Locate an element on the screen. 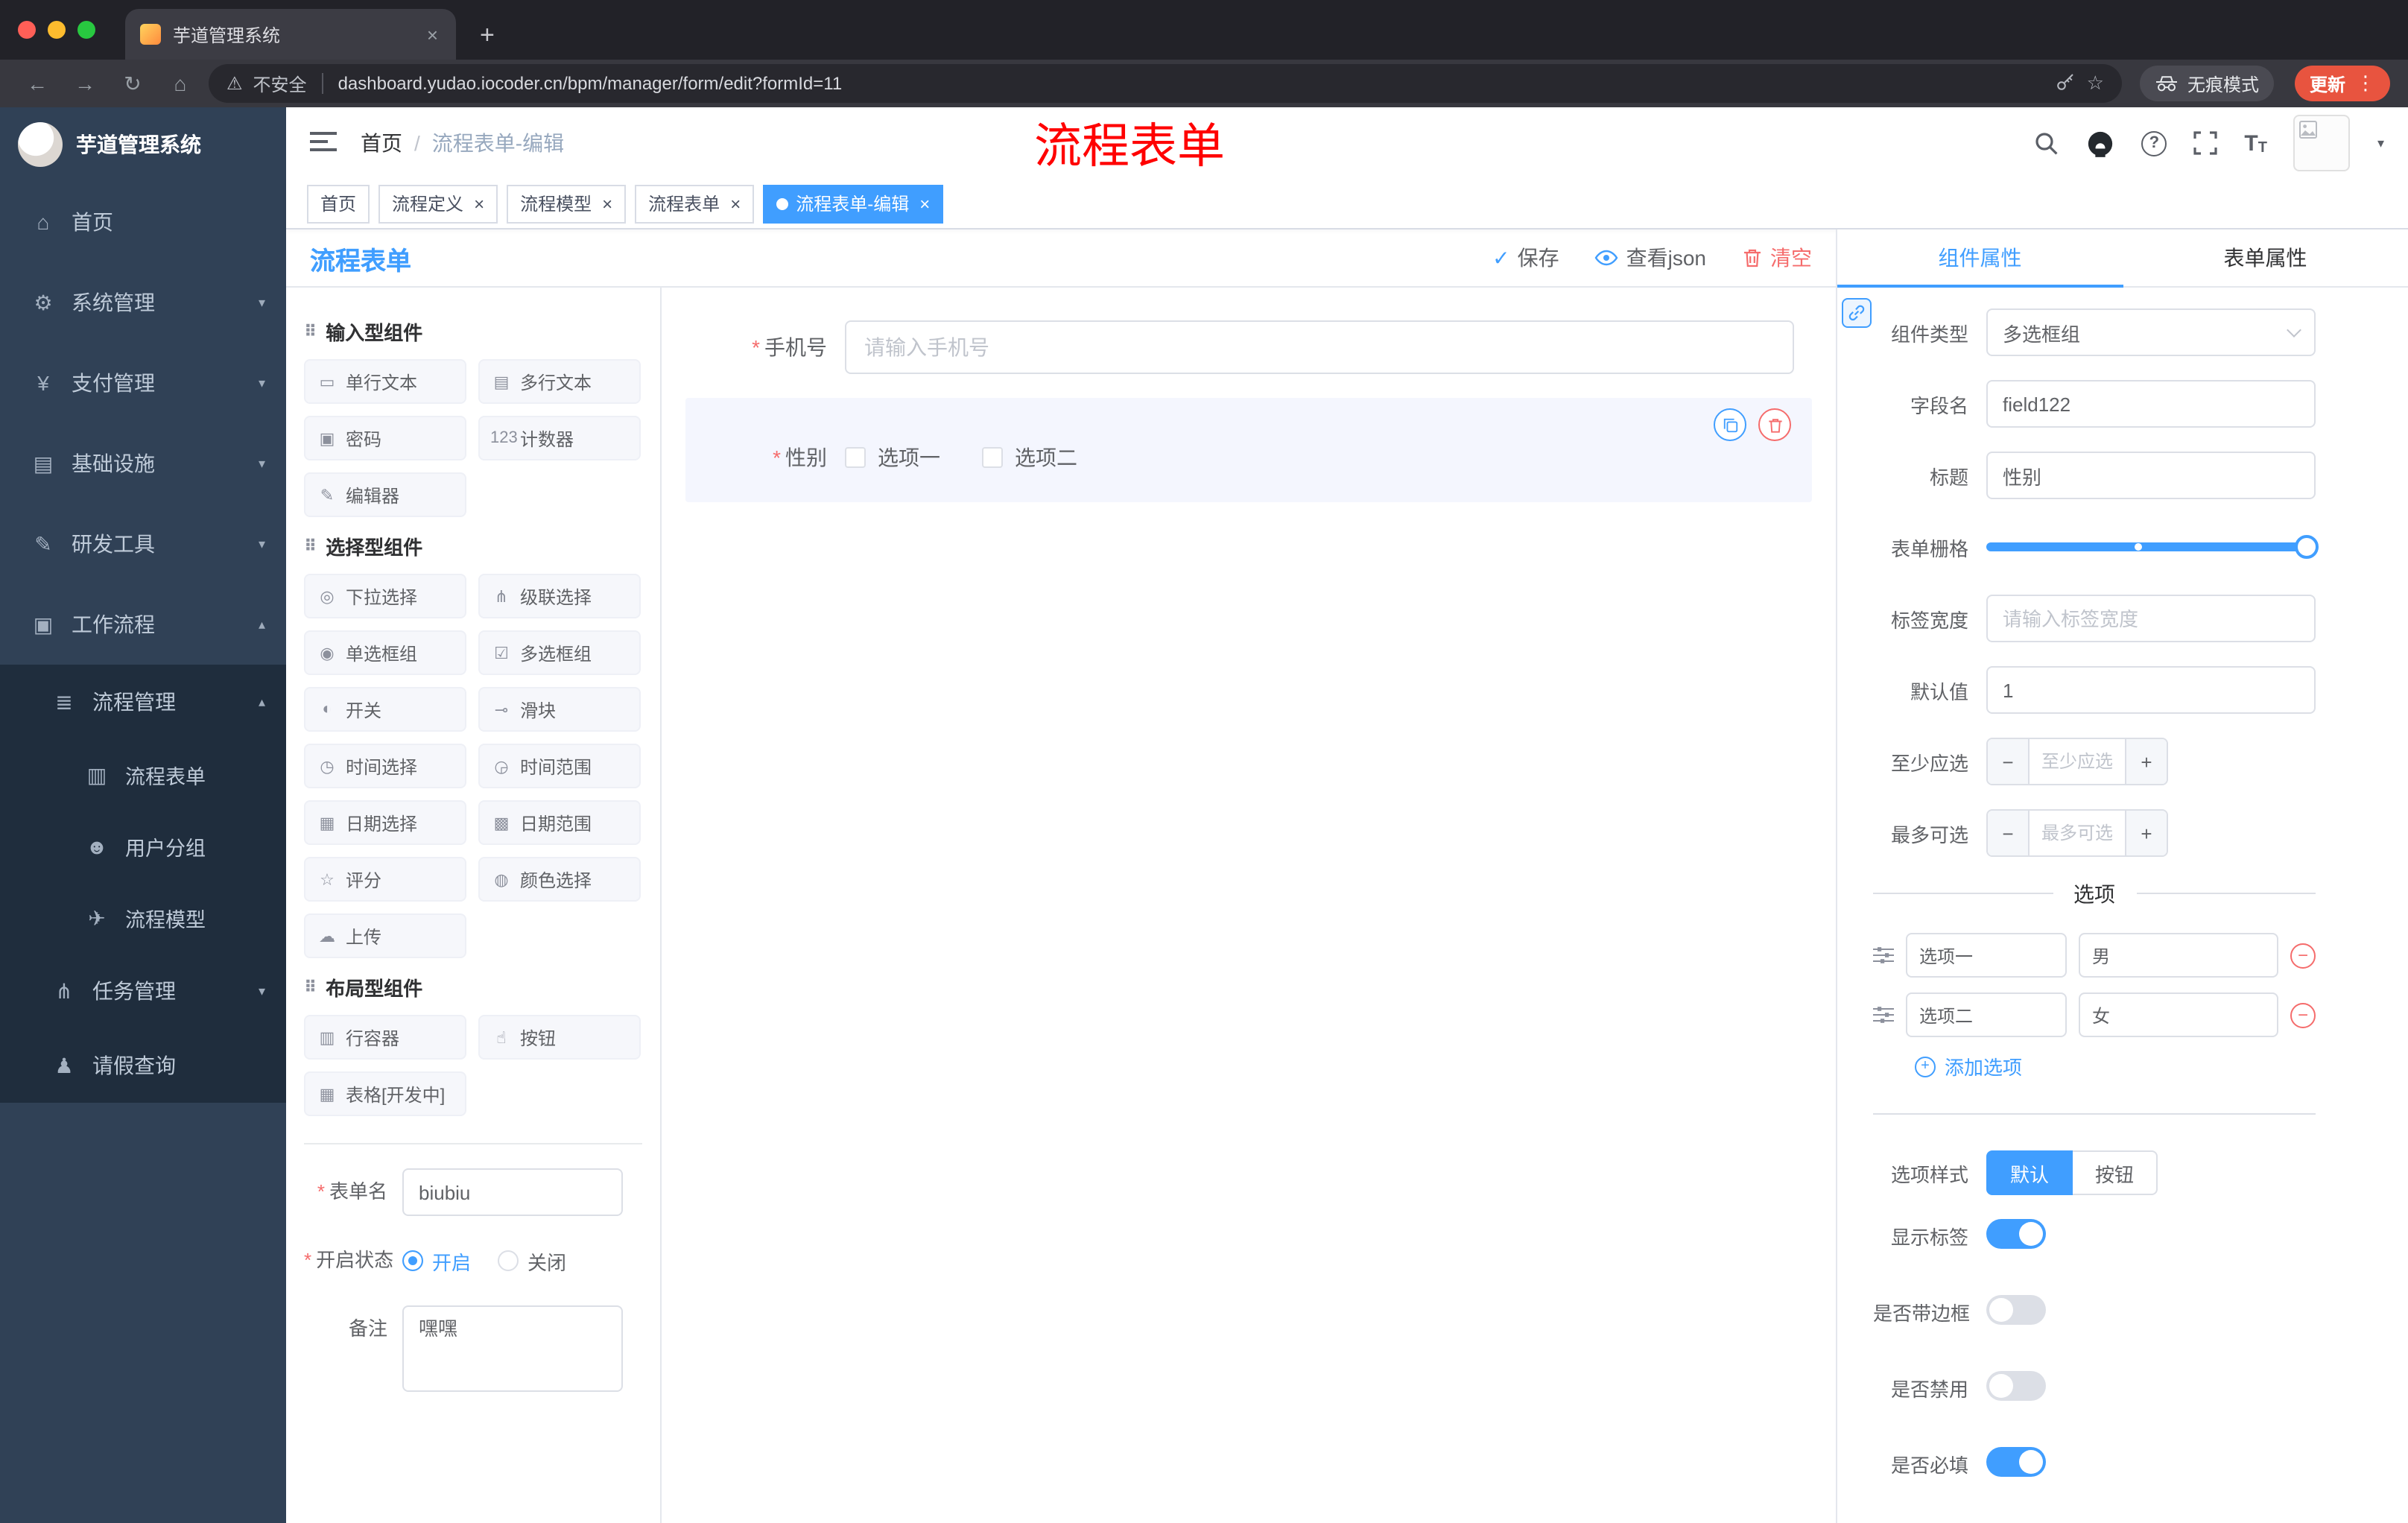 The image size is (2408, 1523). sidebar-item: ✎ 研发工具 ▾ is located at coordinates (143, 544).